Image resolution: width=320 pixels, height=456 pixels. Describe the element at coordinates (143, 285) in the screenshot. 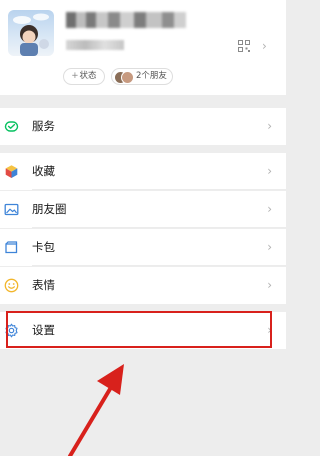

I see `menu-item-stickers: 表情 ›` at that location.